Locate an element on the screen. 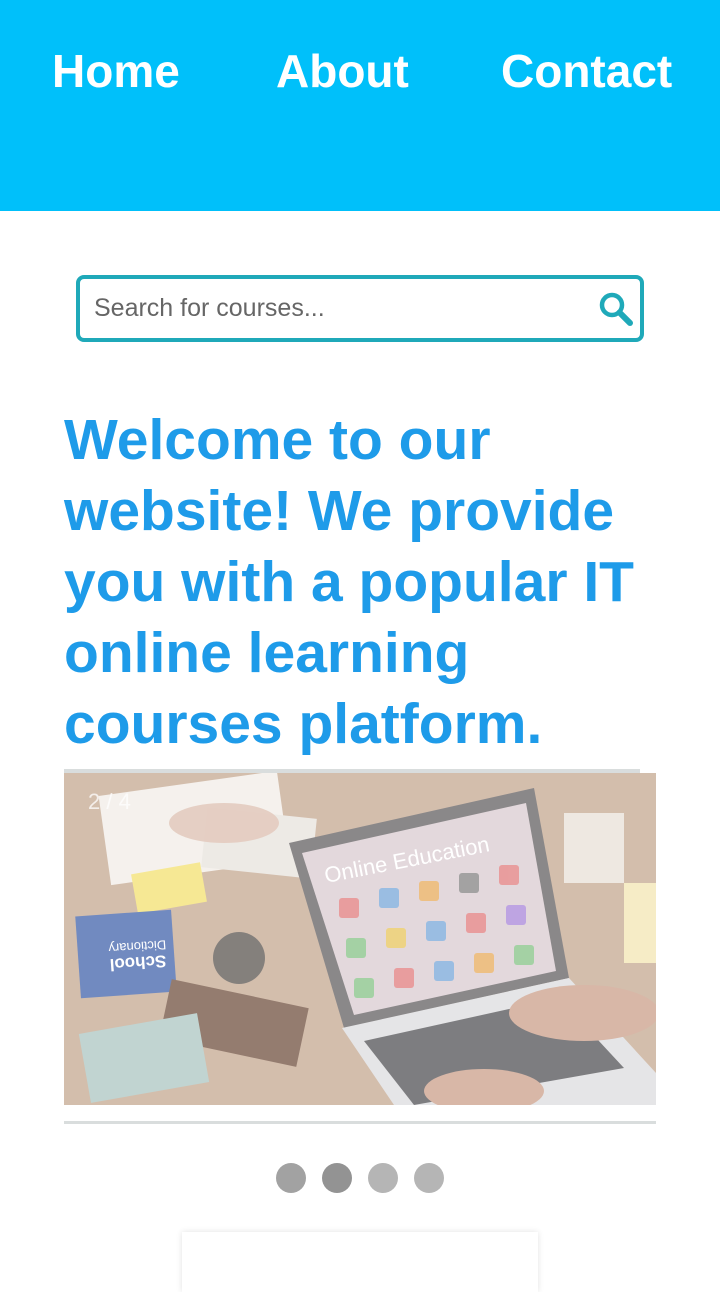  search-box is located at coordinates (360, 308).